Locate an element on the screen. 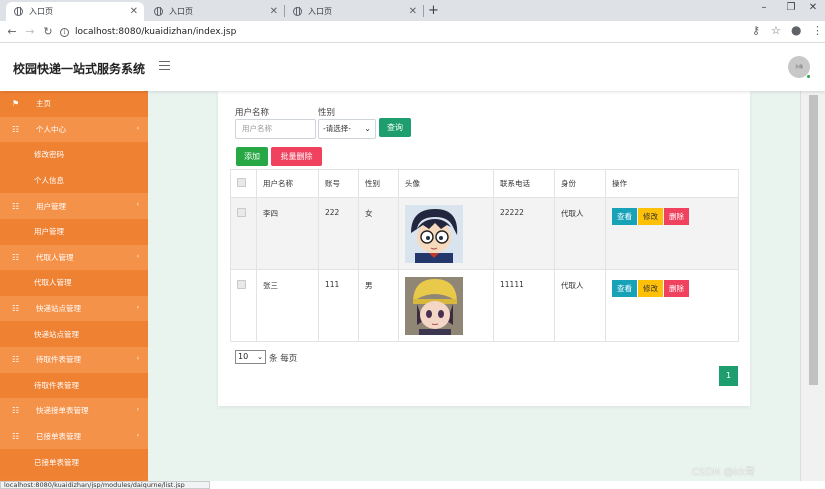 The image size is (825, 489). online-status-dot is located at coordinates (808, 76).